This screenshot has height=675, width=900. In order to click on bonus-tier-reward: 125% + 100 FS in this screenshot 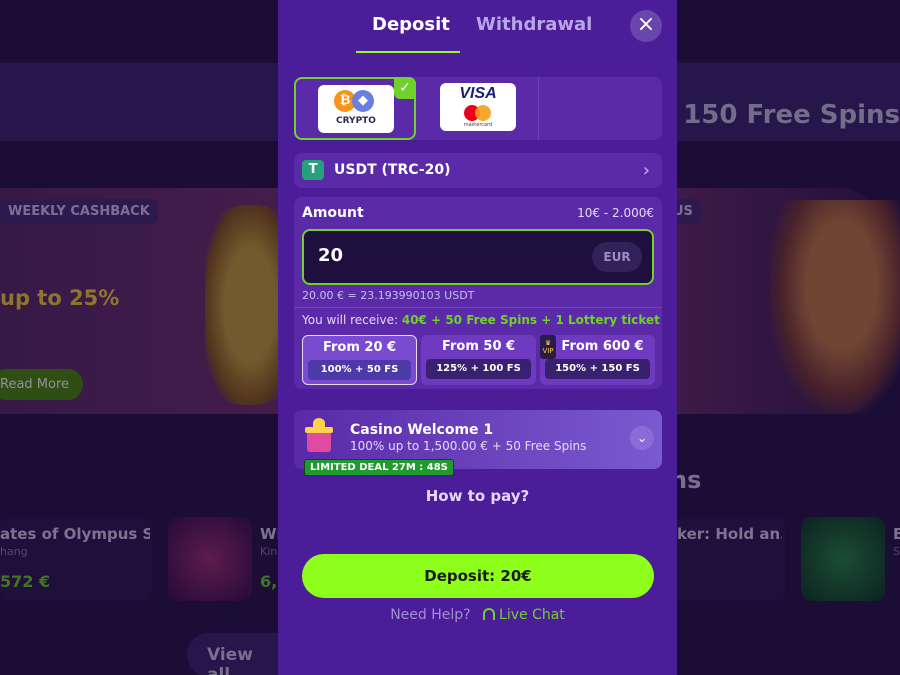, I will do `click(478, 369)`.